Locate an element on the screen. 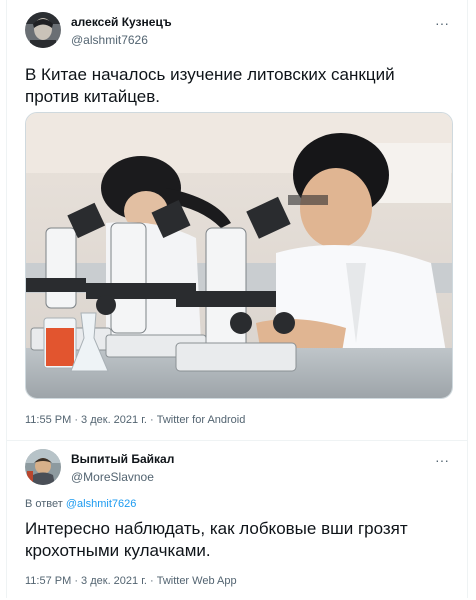 This screenshot has width=476, height=600. reply-to-label: В ответ is located at coordinates (45, 504).